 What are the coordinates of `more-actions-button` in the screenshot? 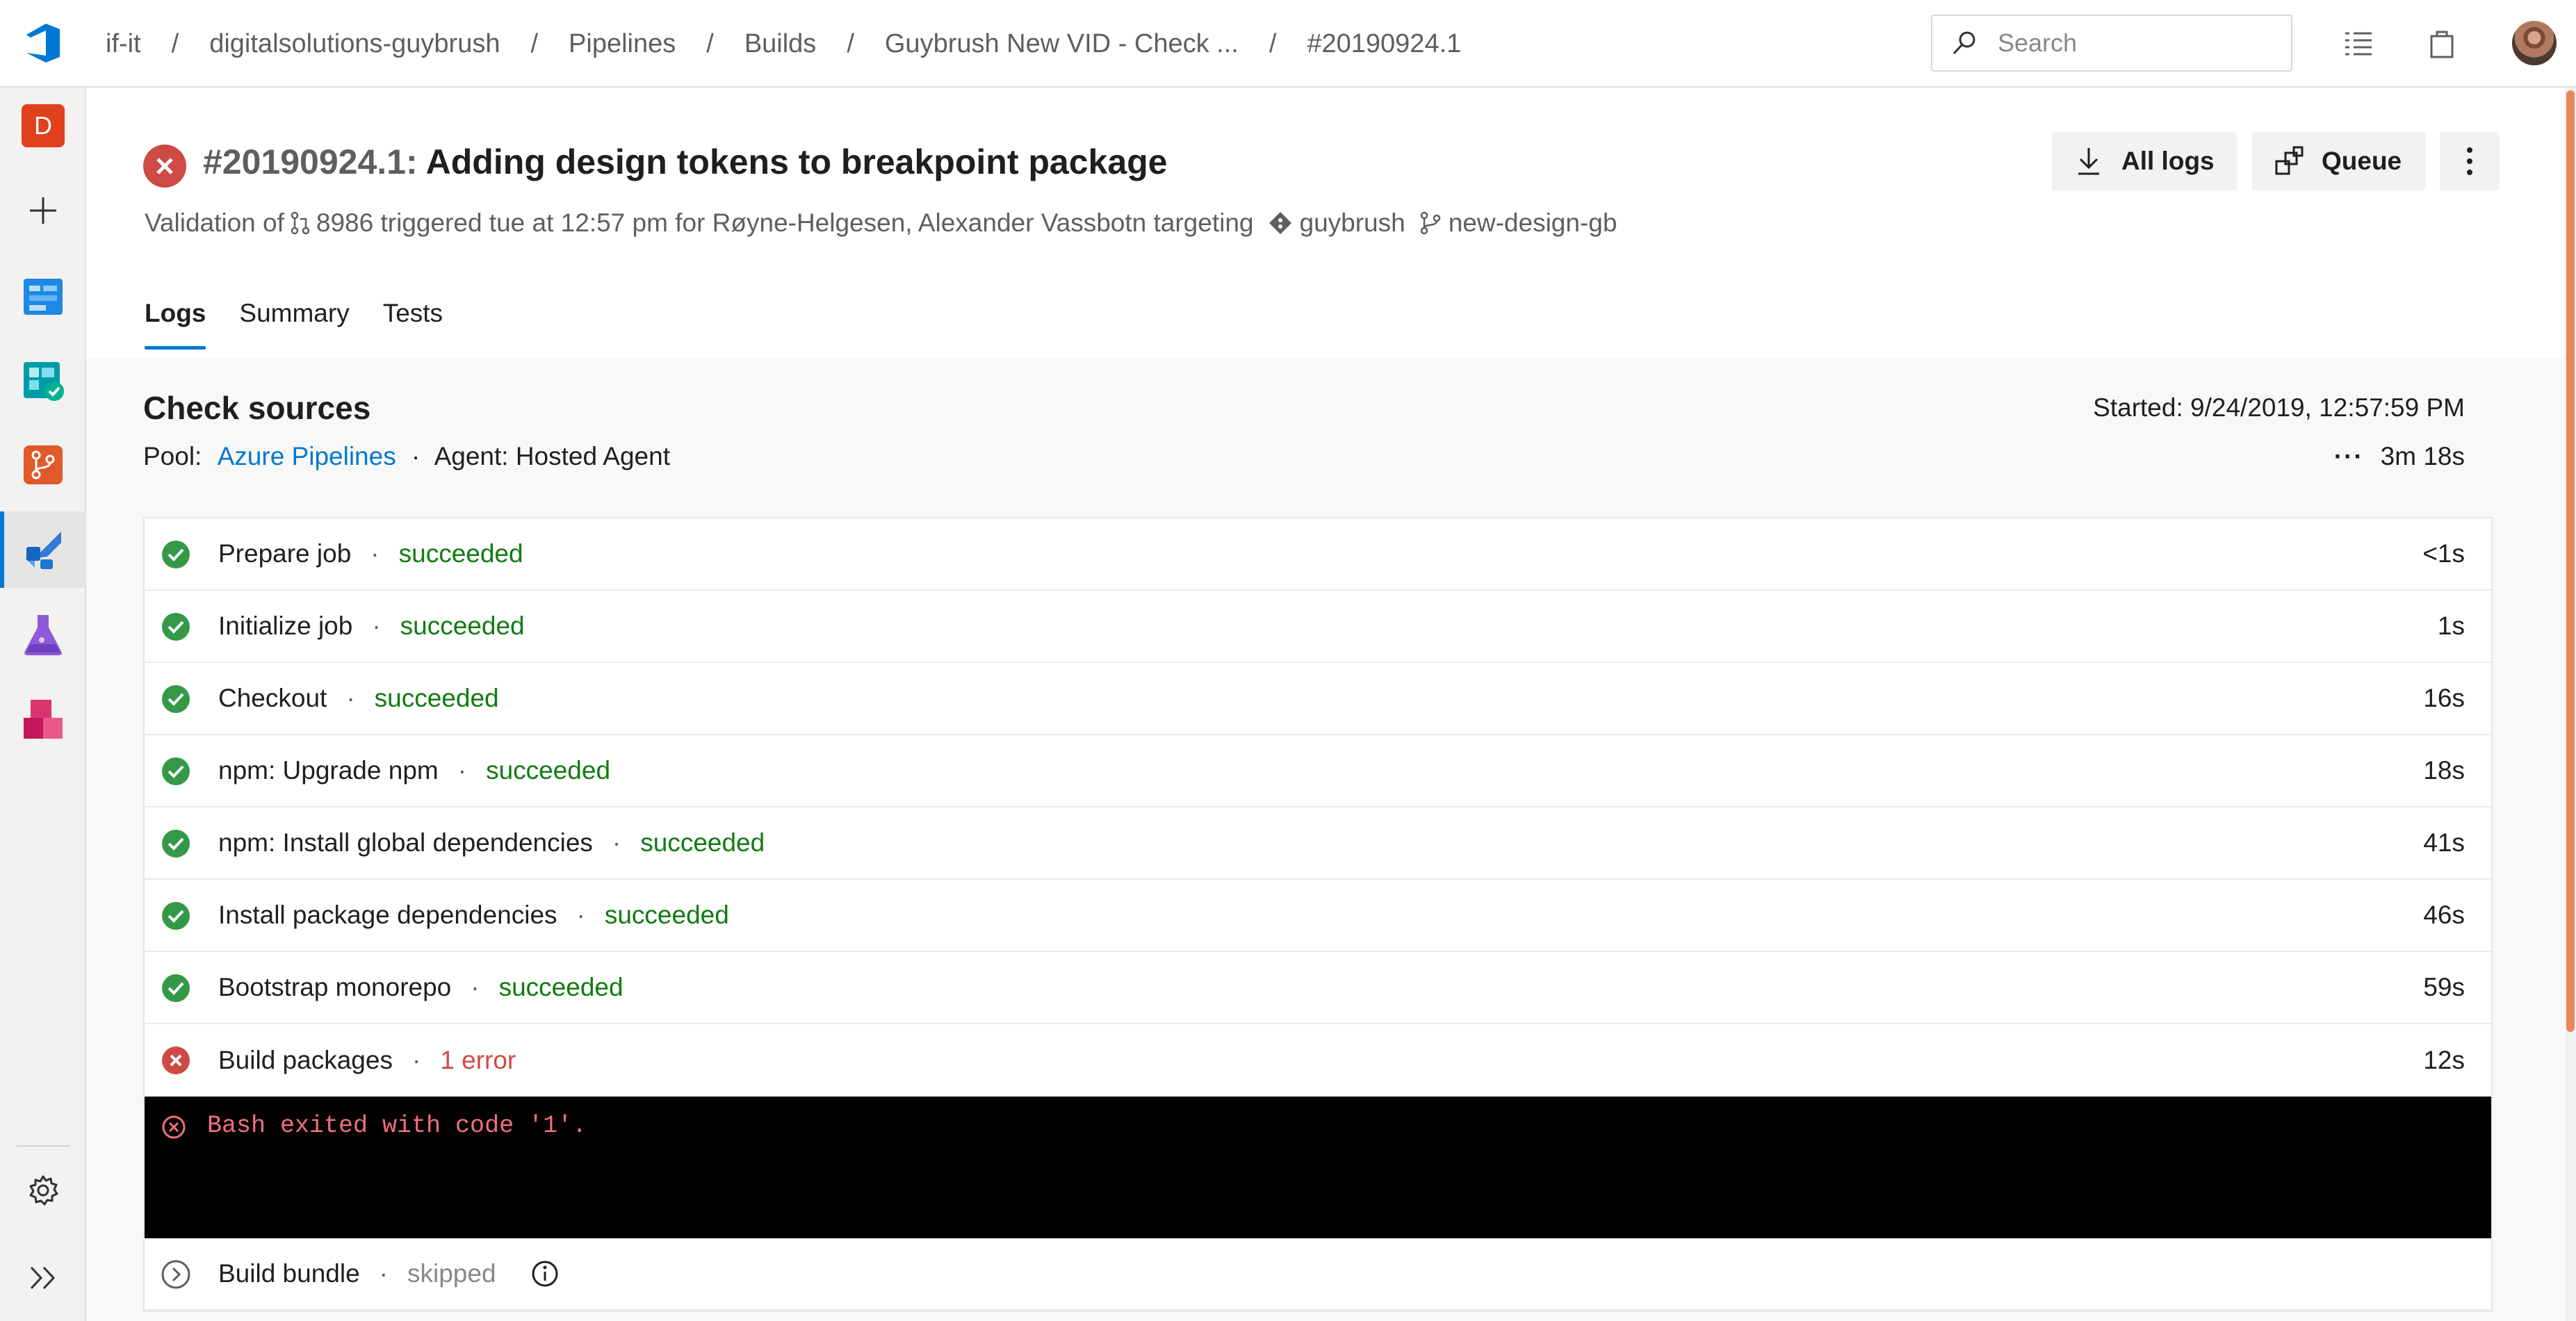 It's located at (2470, 161).